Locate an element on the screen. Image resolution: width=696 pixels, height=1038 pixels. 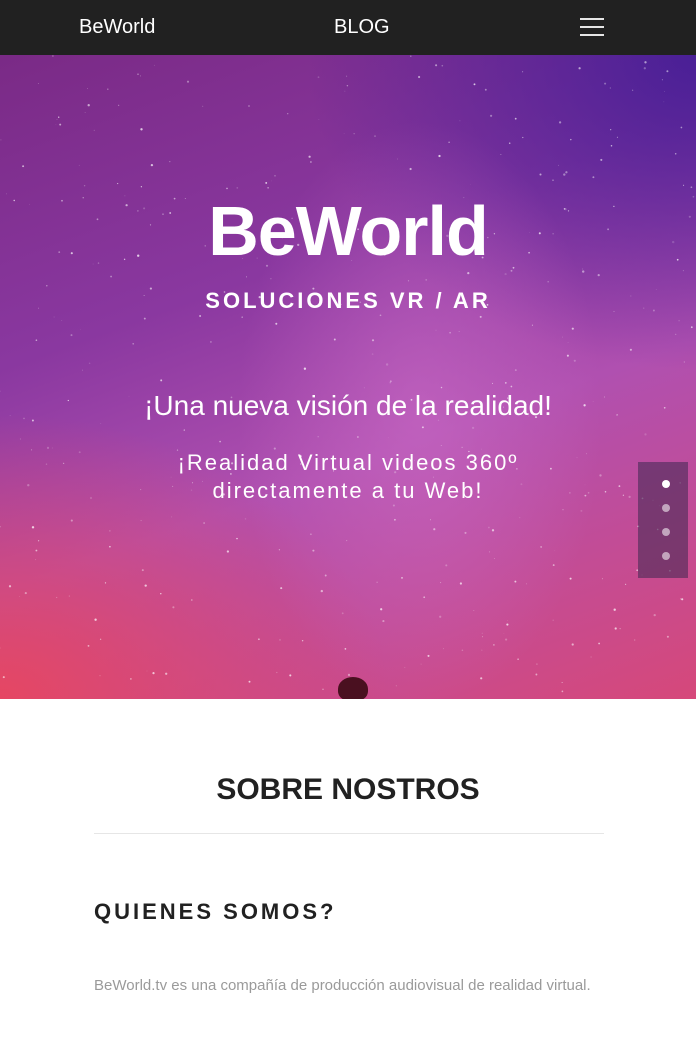
hamburger-menu-icon is located at coordinates (592, 27).